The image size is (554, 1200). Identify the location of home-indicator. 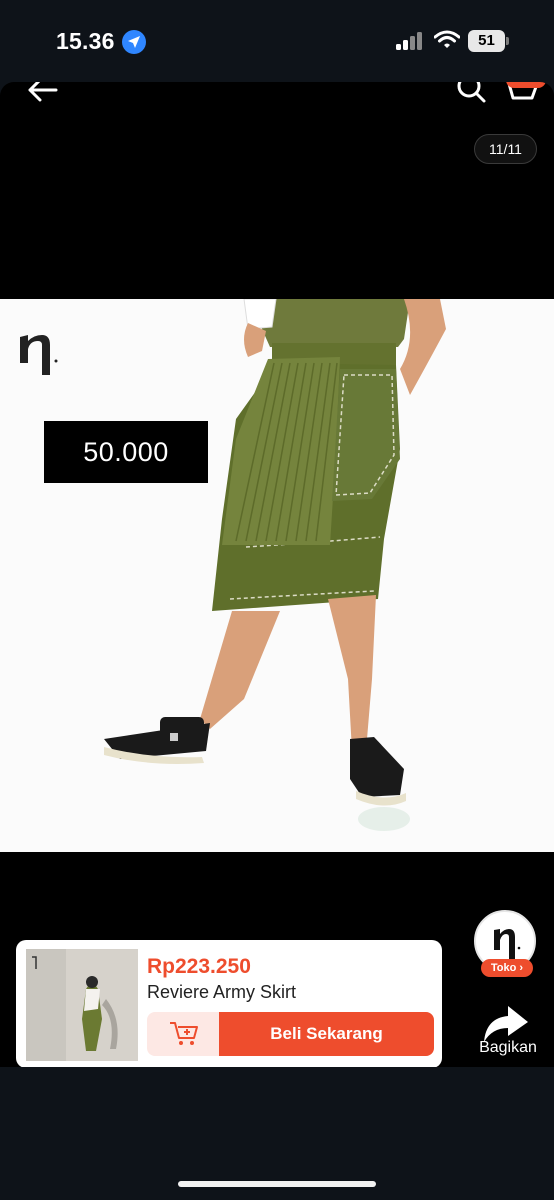
(277, 1184).